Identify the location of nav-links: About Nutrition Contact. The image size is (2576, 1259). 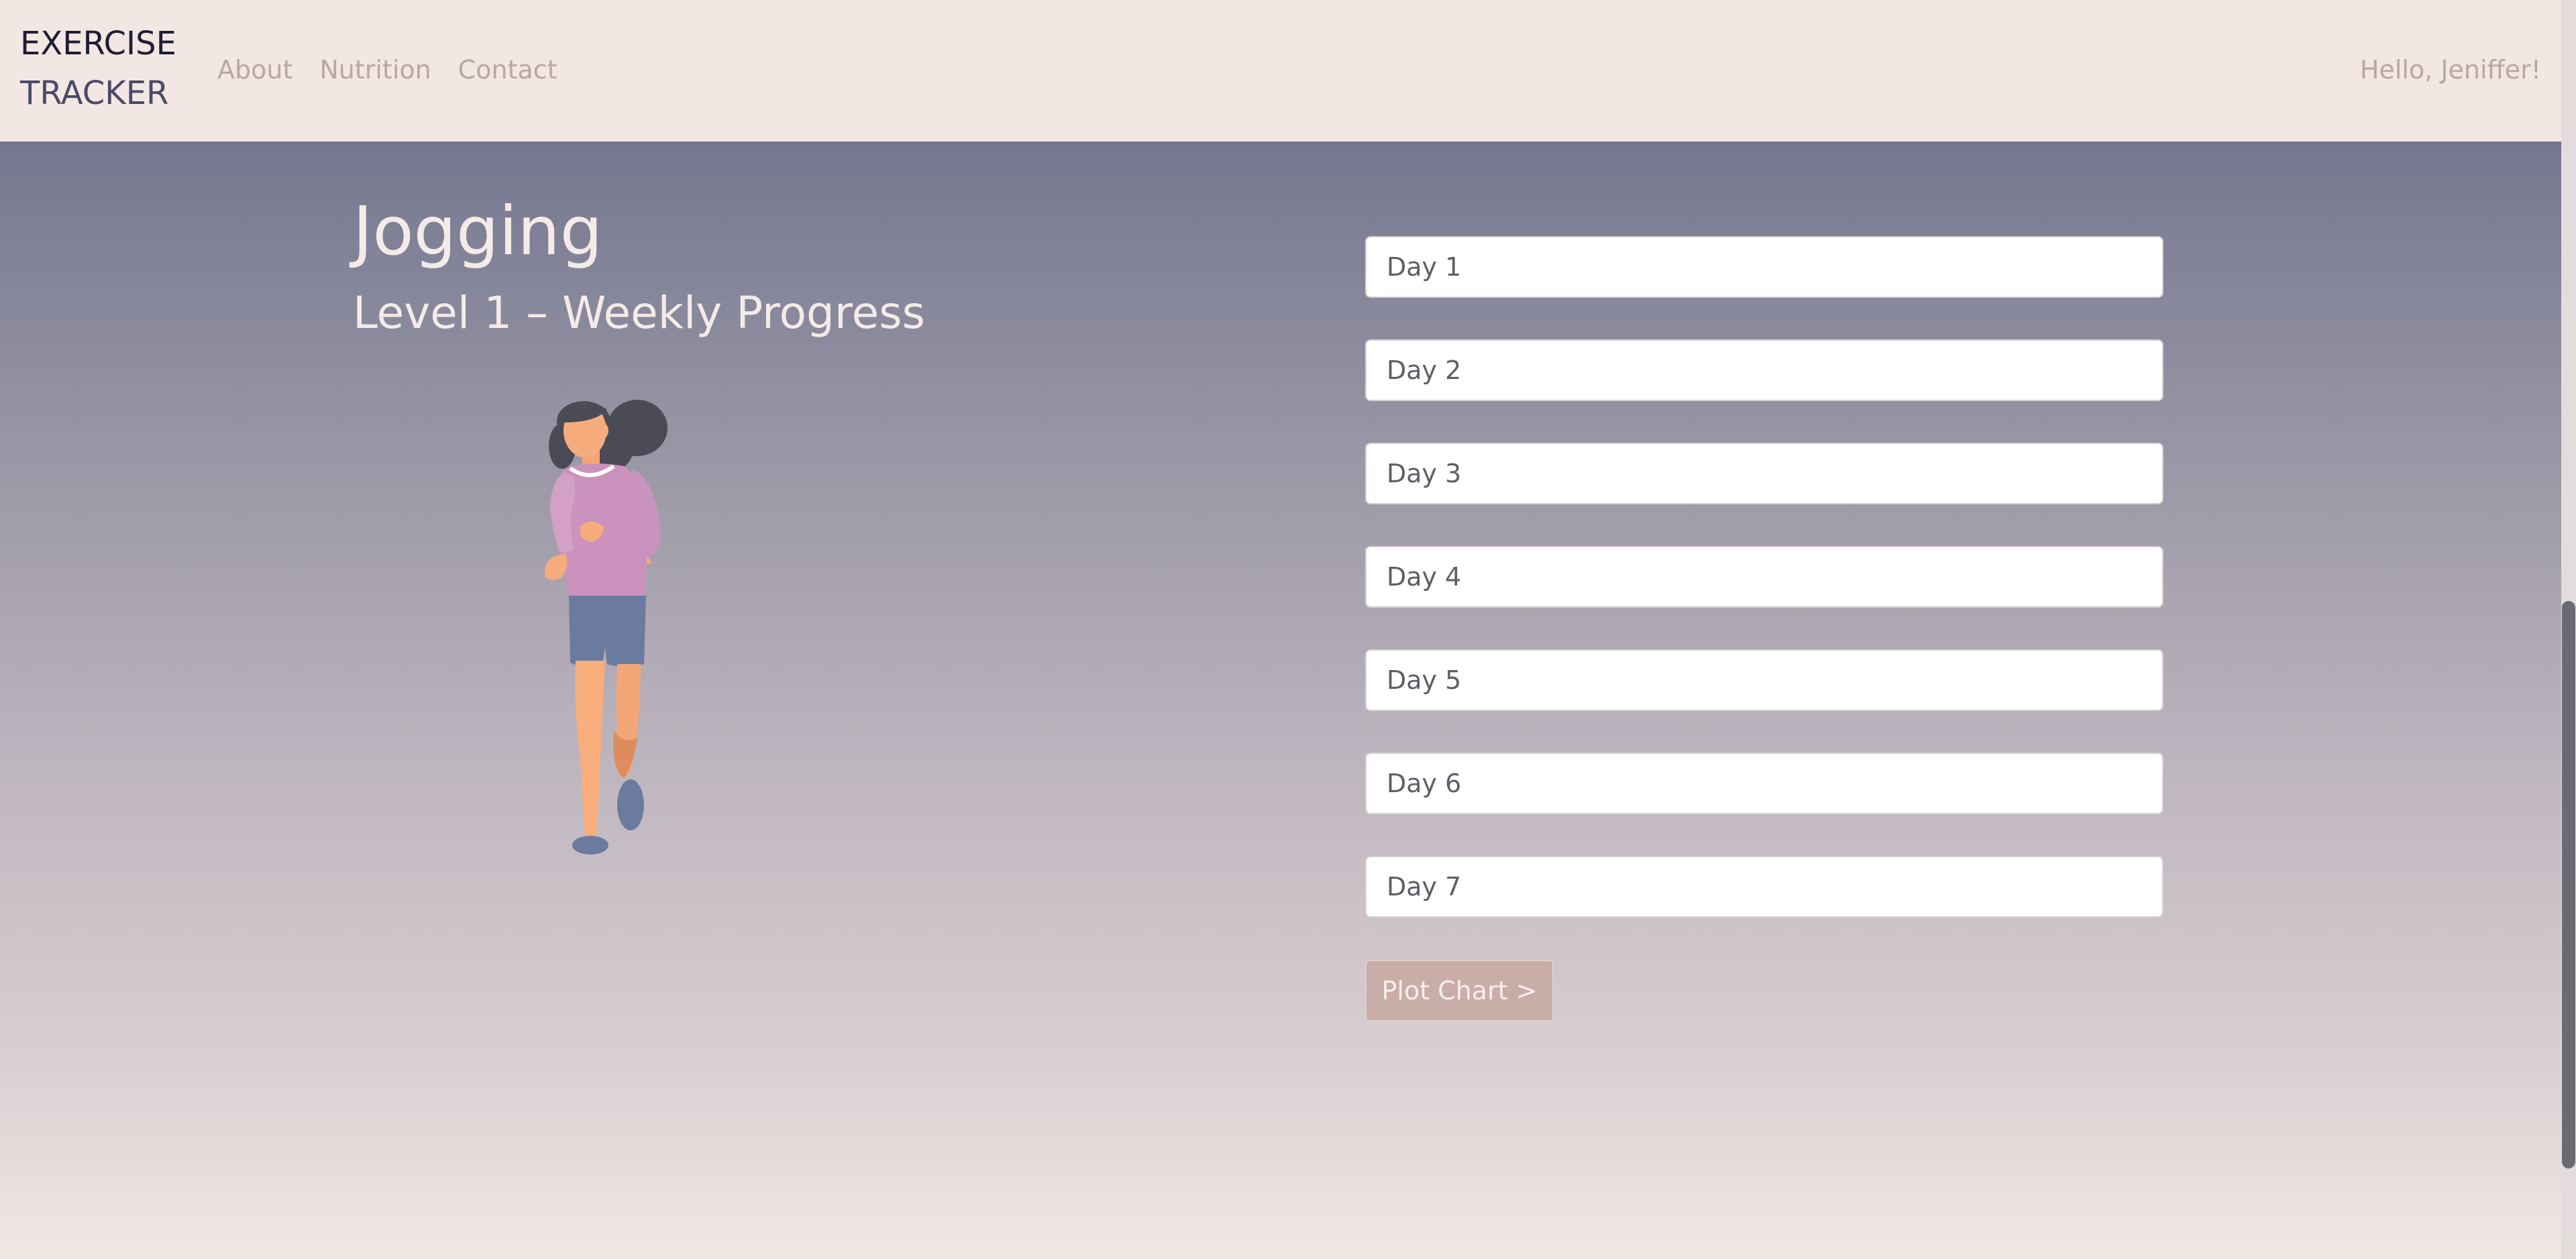
(387, 69).